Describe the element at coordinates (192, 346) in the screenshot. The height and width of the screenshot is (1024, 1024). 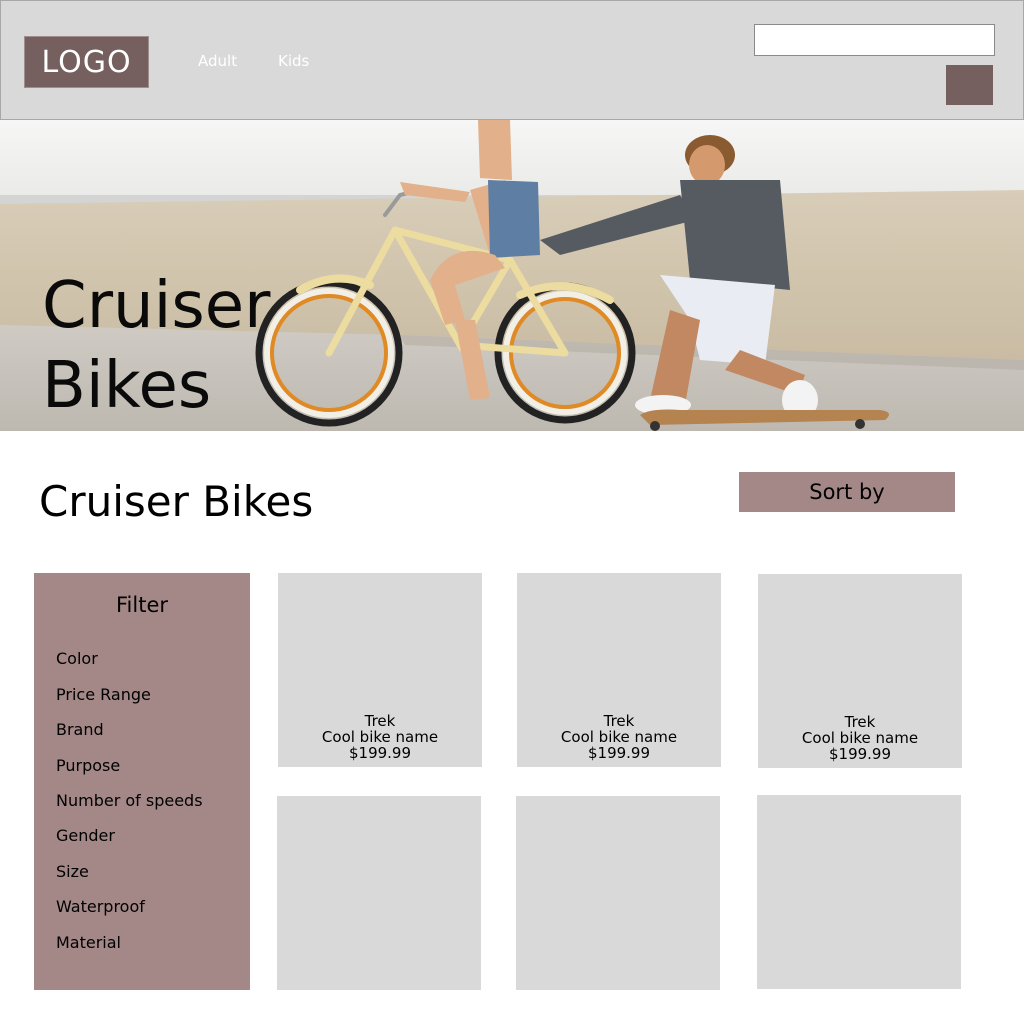
I see `hero-title: Cruiser Bikes` at that location.